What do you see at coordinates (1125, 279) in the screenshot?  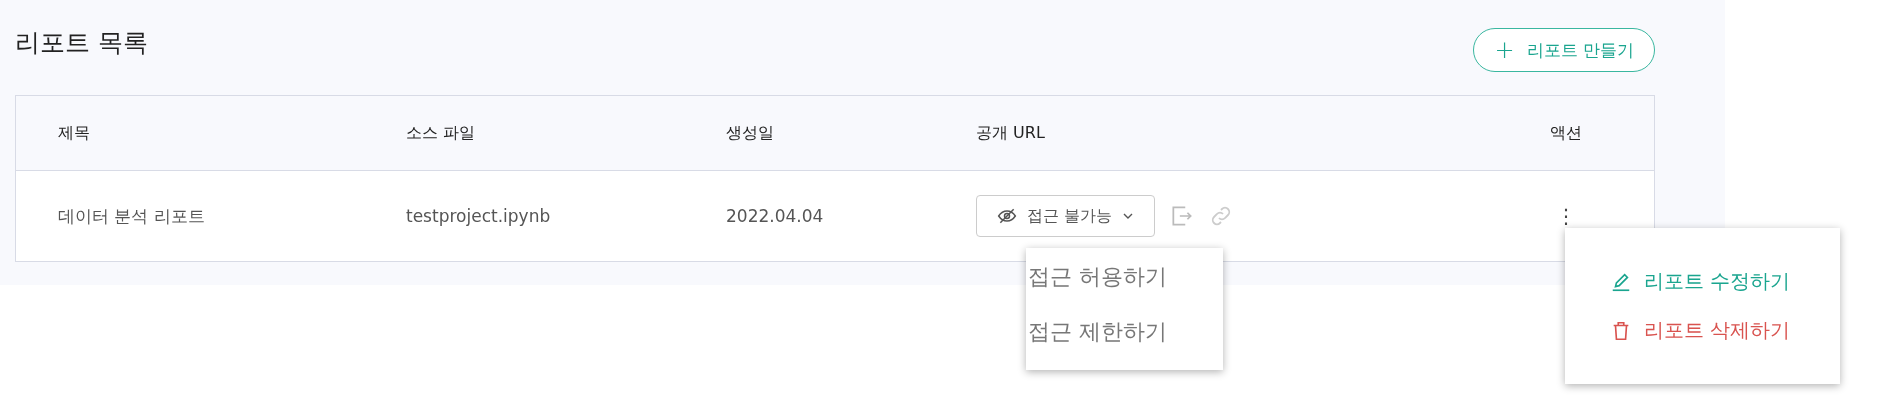 I see `menu-item: 접근 허용하기` at bounding box center [1125, 279].